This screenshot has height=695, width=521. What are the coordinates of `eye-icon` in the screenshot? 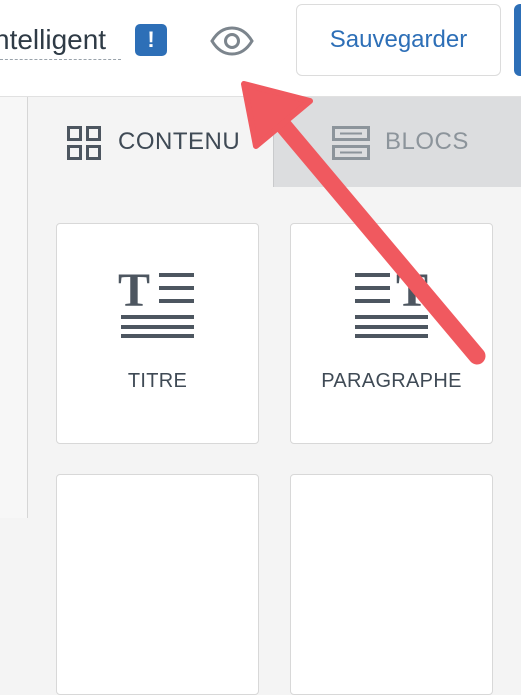 It's located at (232, 41).